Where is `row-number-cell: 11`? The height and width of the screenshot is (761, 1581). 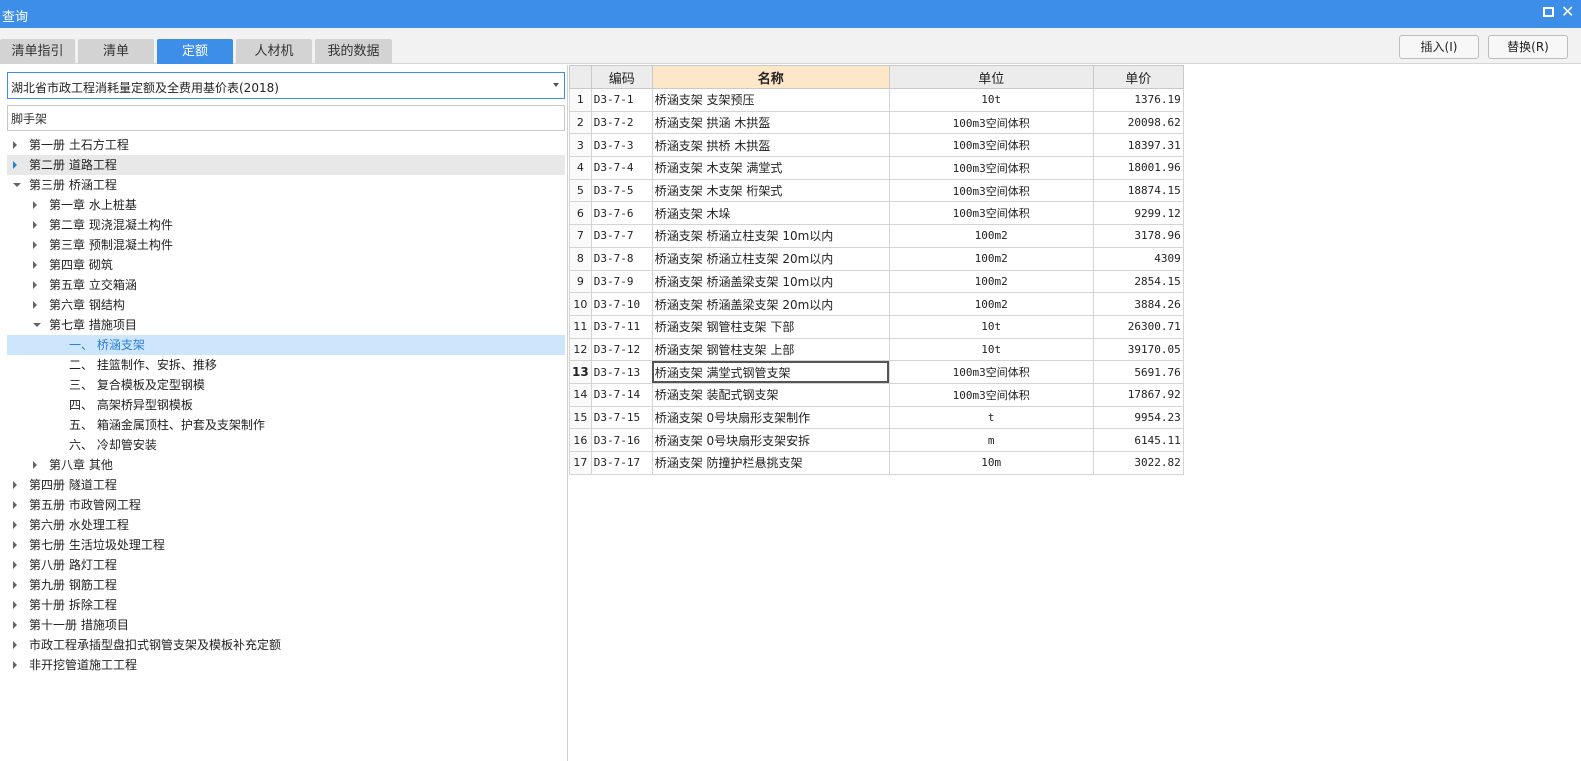 row-number-cell: 11 is located at coordinates (580, 326).